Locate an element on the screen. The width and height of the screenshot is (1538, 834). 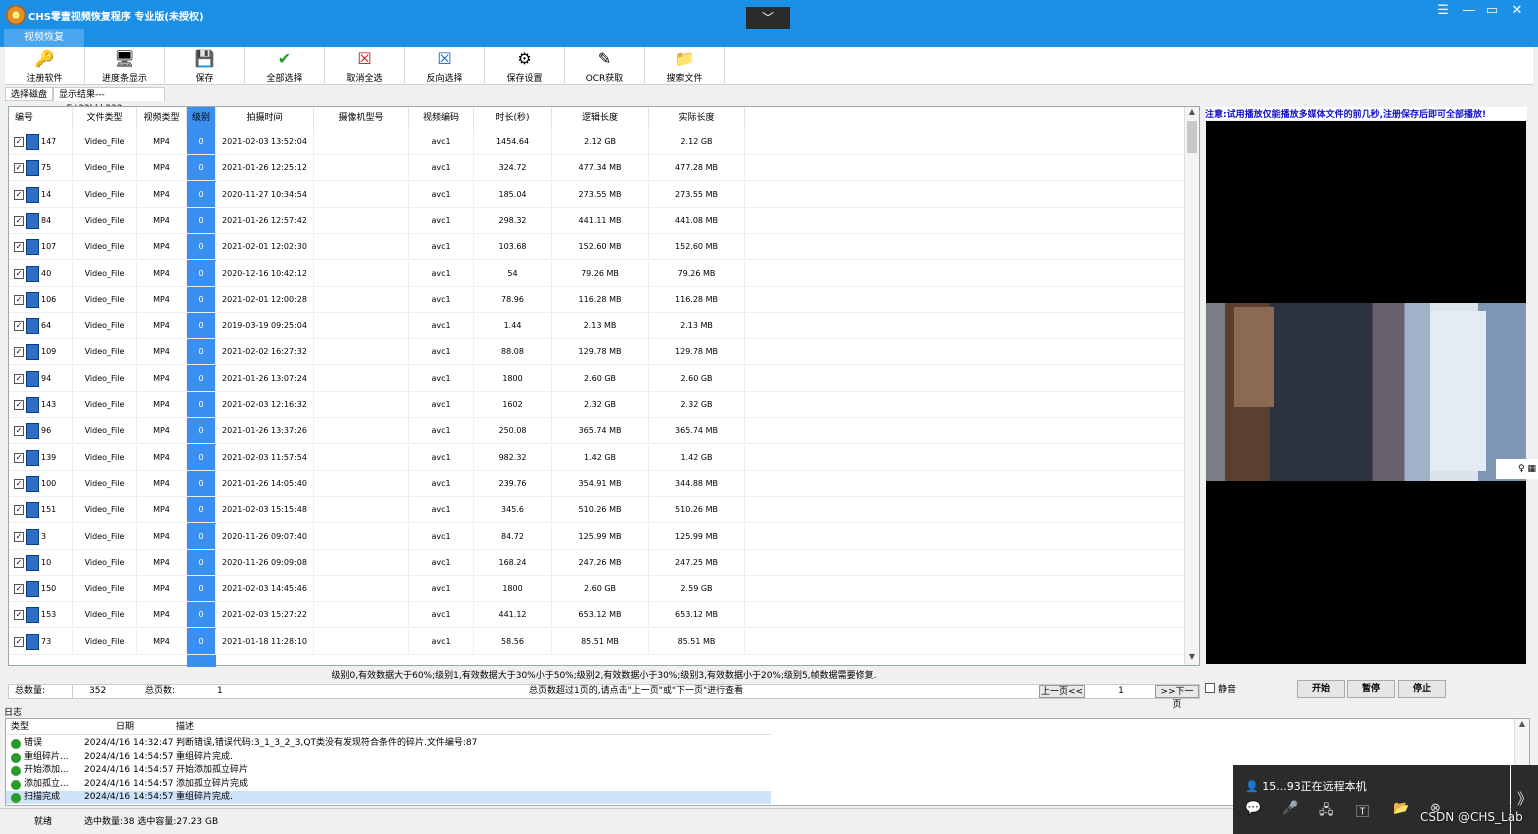
chat-icon: 💬 is located at coordinates (1253, 808).